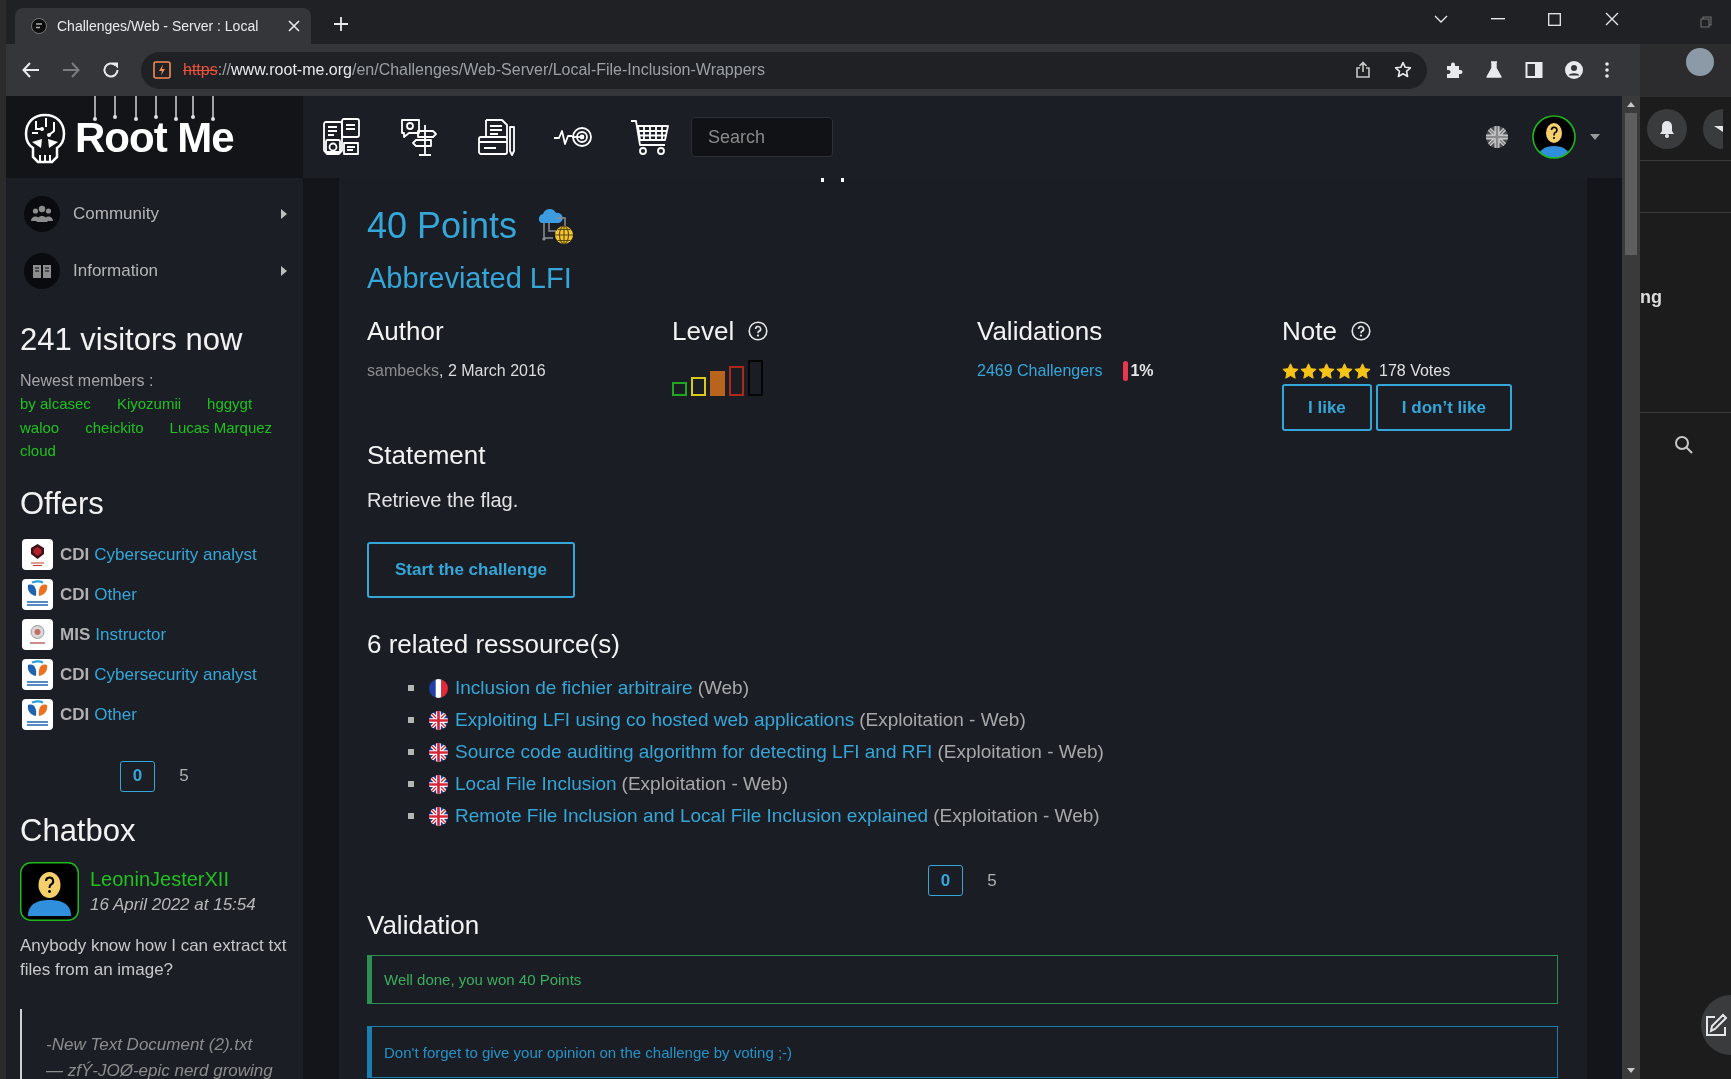 This screenshot has height=1079, width=1731. What do you see at coordinates (692, 816) in the screenshot?
I see `resource-link: Remote File Inclusion and Local File Inclusion explained` at bounding box center [692, 816].